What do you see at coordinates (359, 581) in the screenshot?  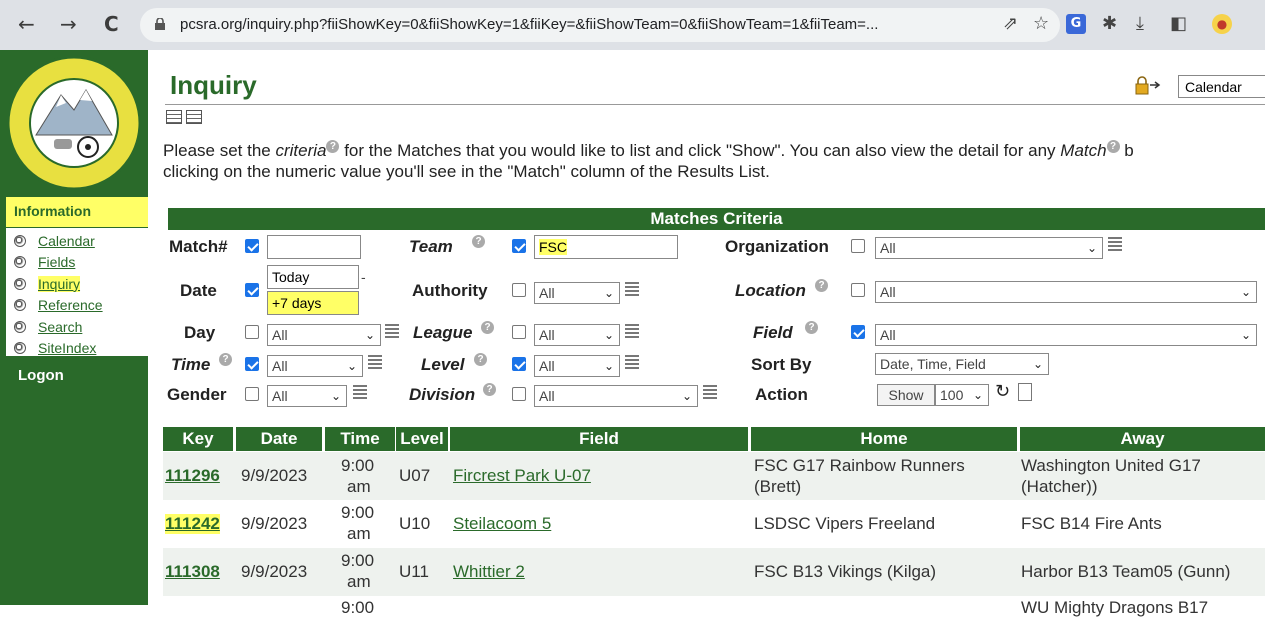 I see `match-time-ampm: am` at bounding box center [359, 581].